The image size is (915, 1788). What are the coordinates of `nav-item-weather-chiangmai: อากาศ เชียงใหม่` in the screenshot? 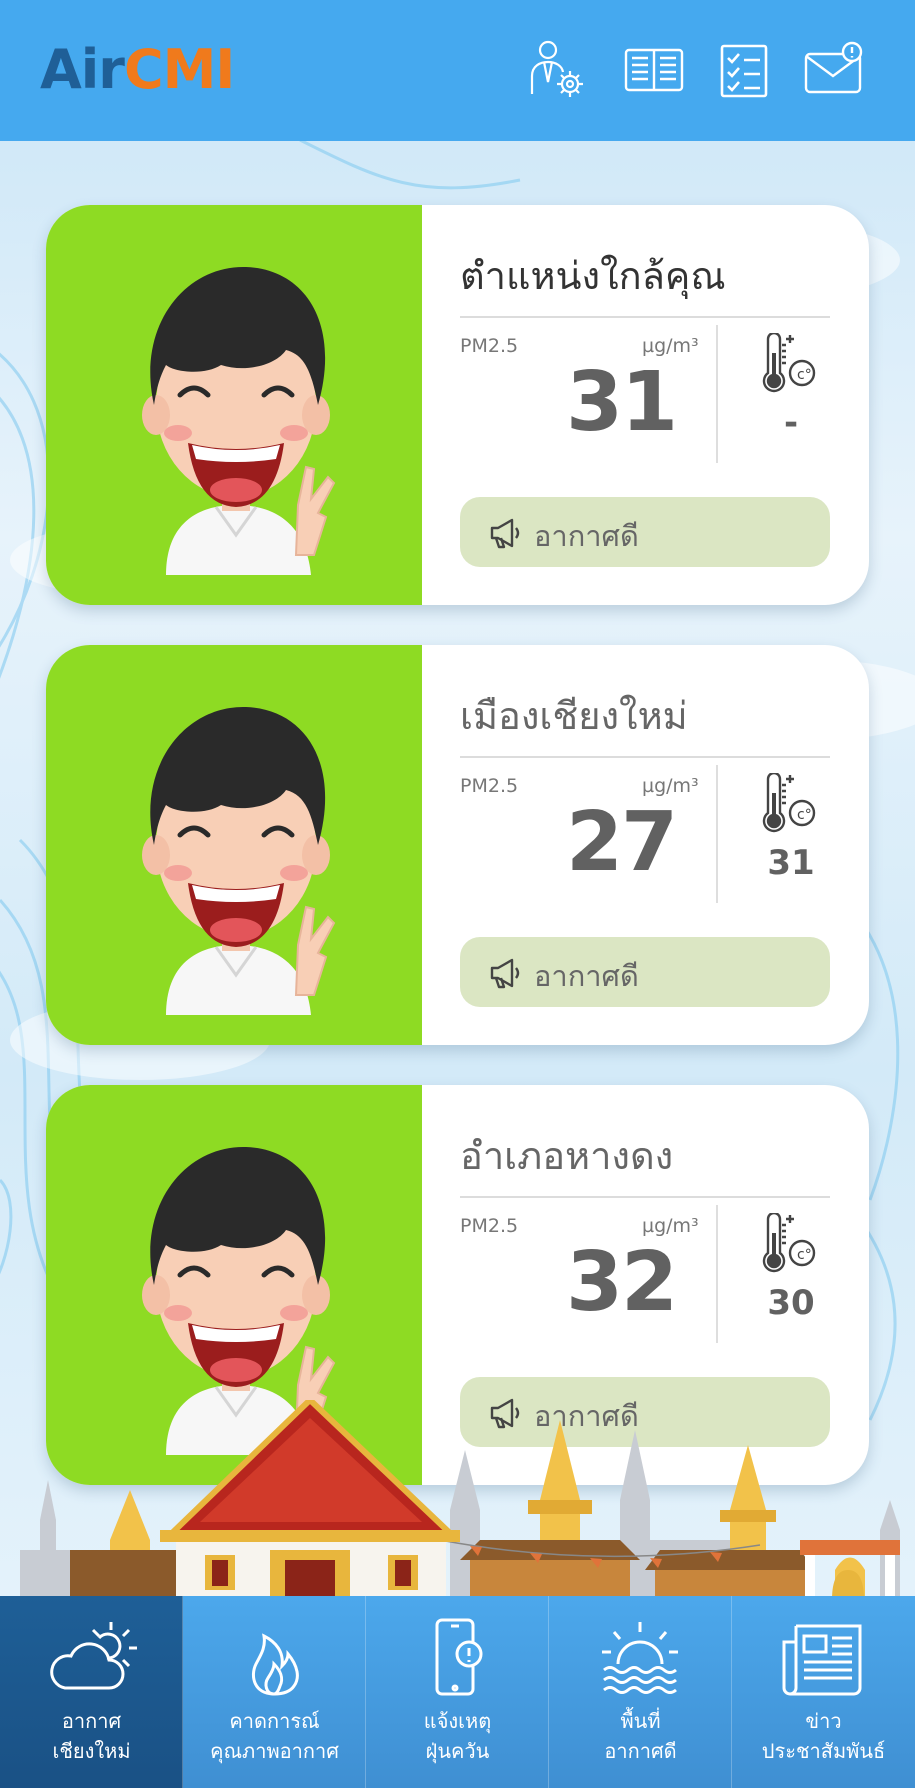 It's located at (91, 1692).